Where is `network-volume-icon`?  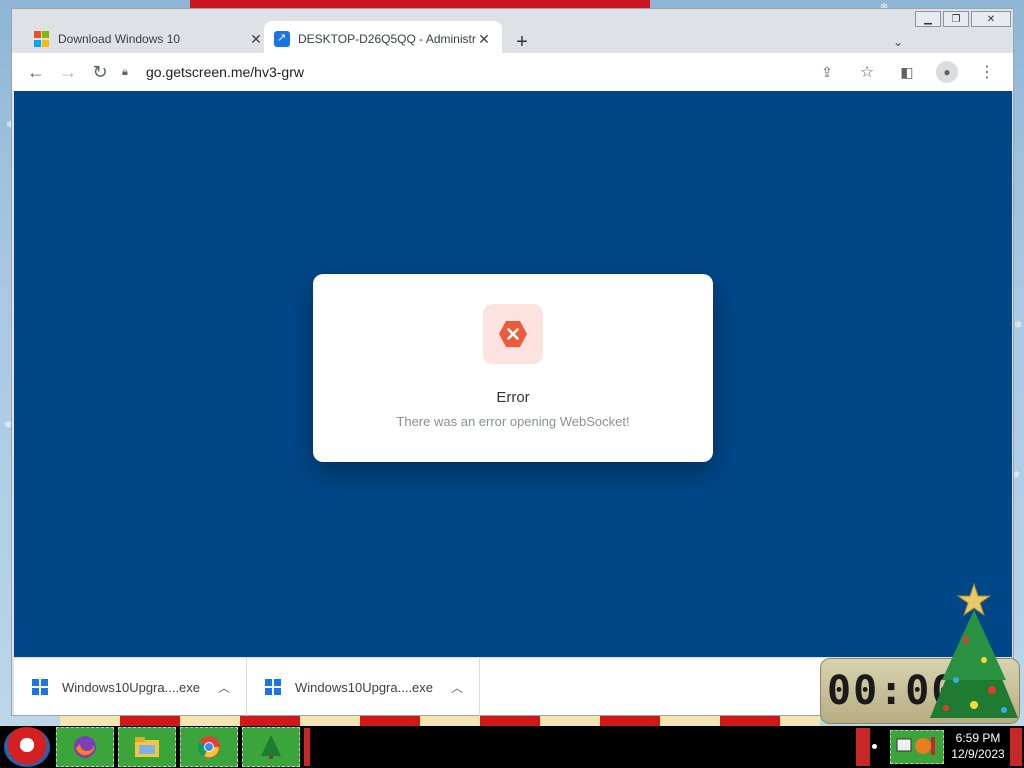
network-volume-icon is located at coordinates (915, 746).